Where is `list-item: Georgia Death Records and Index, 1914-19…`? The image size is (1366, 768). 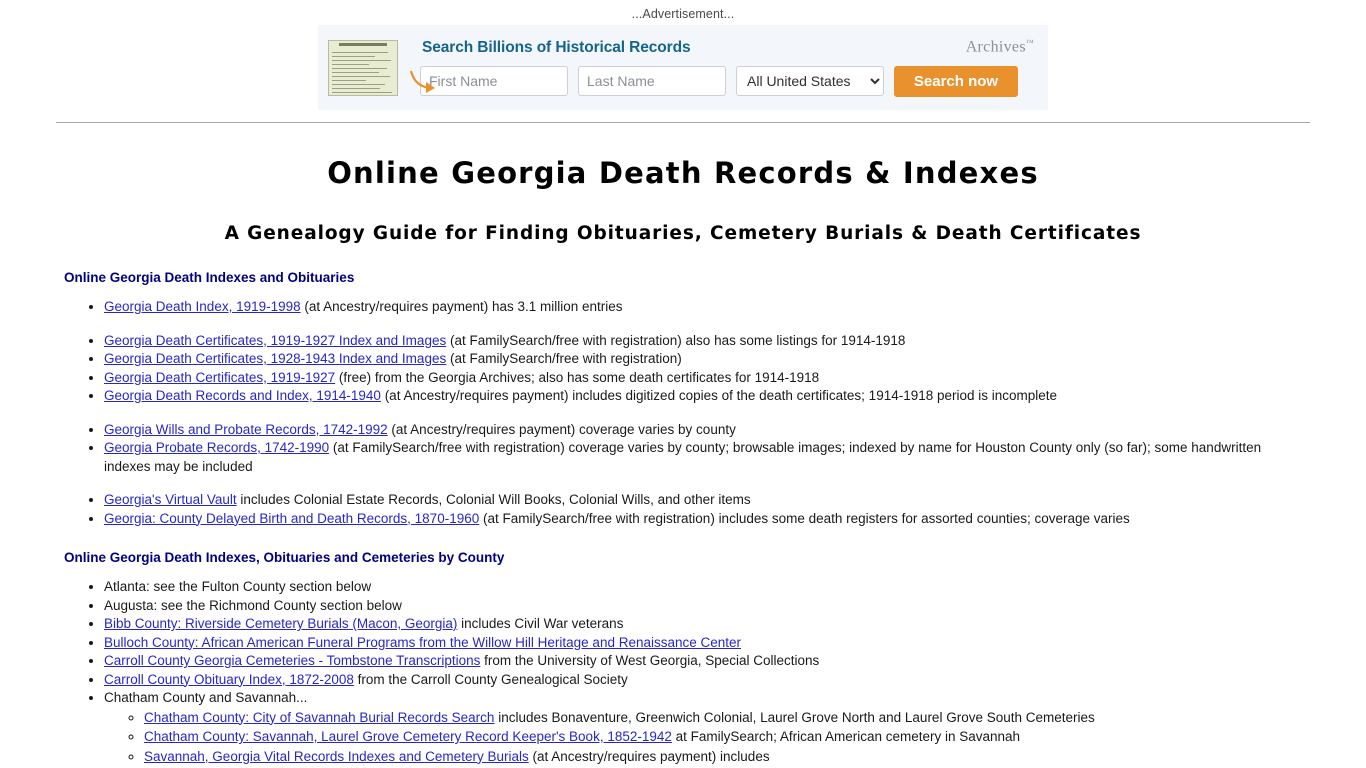 list-item: Georgia Death Records and Index, 1914-19… is located at coordinates (703, 396).